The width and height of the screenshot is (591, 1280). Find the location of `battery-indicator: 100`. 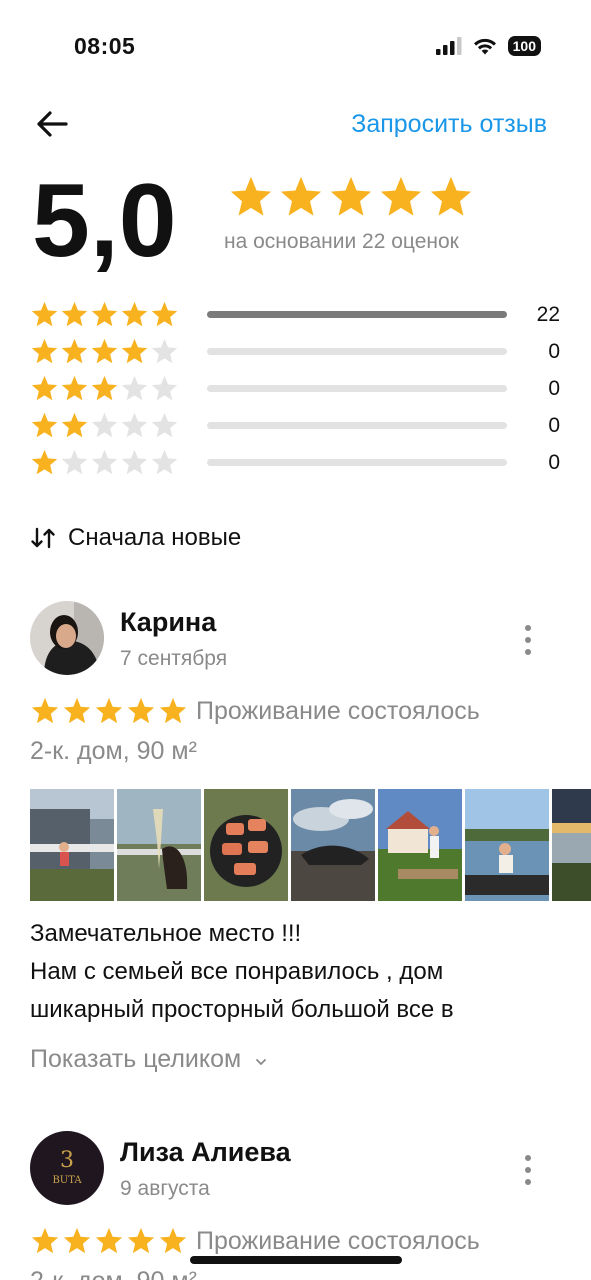

battery-indicator: 100 is located at coordinates (524, 46).